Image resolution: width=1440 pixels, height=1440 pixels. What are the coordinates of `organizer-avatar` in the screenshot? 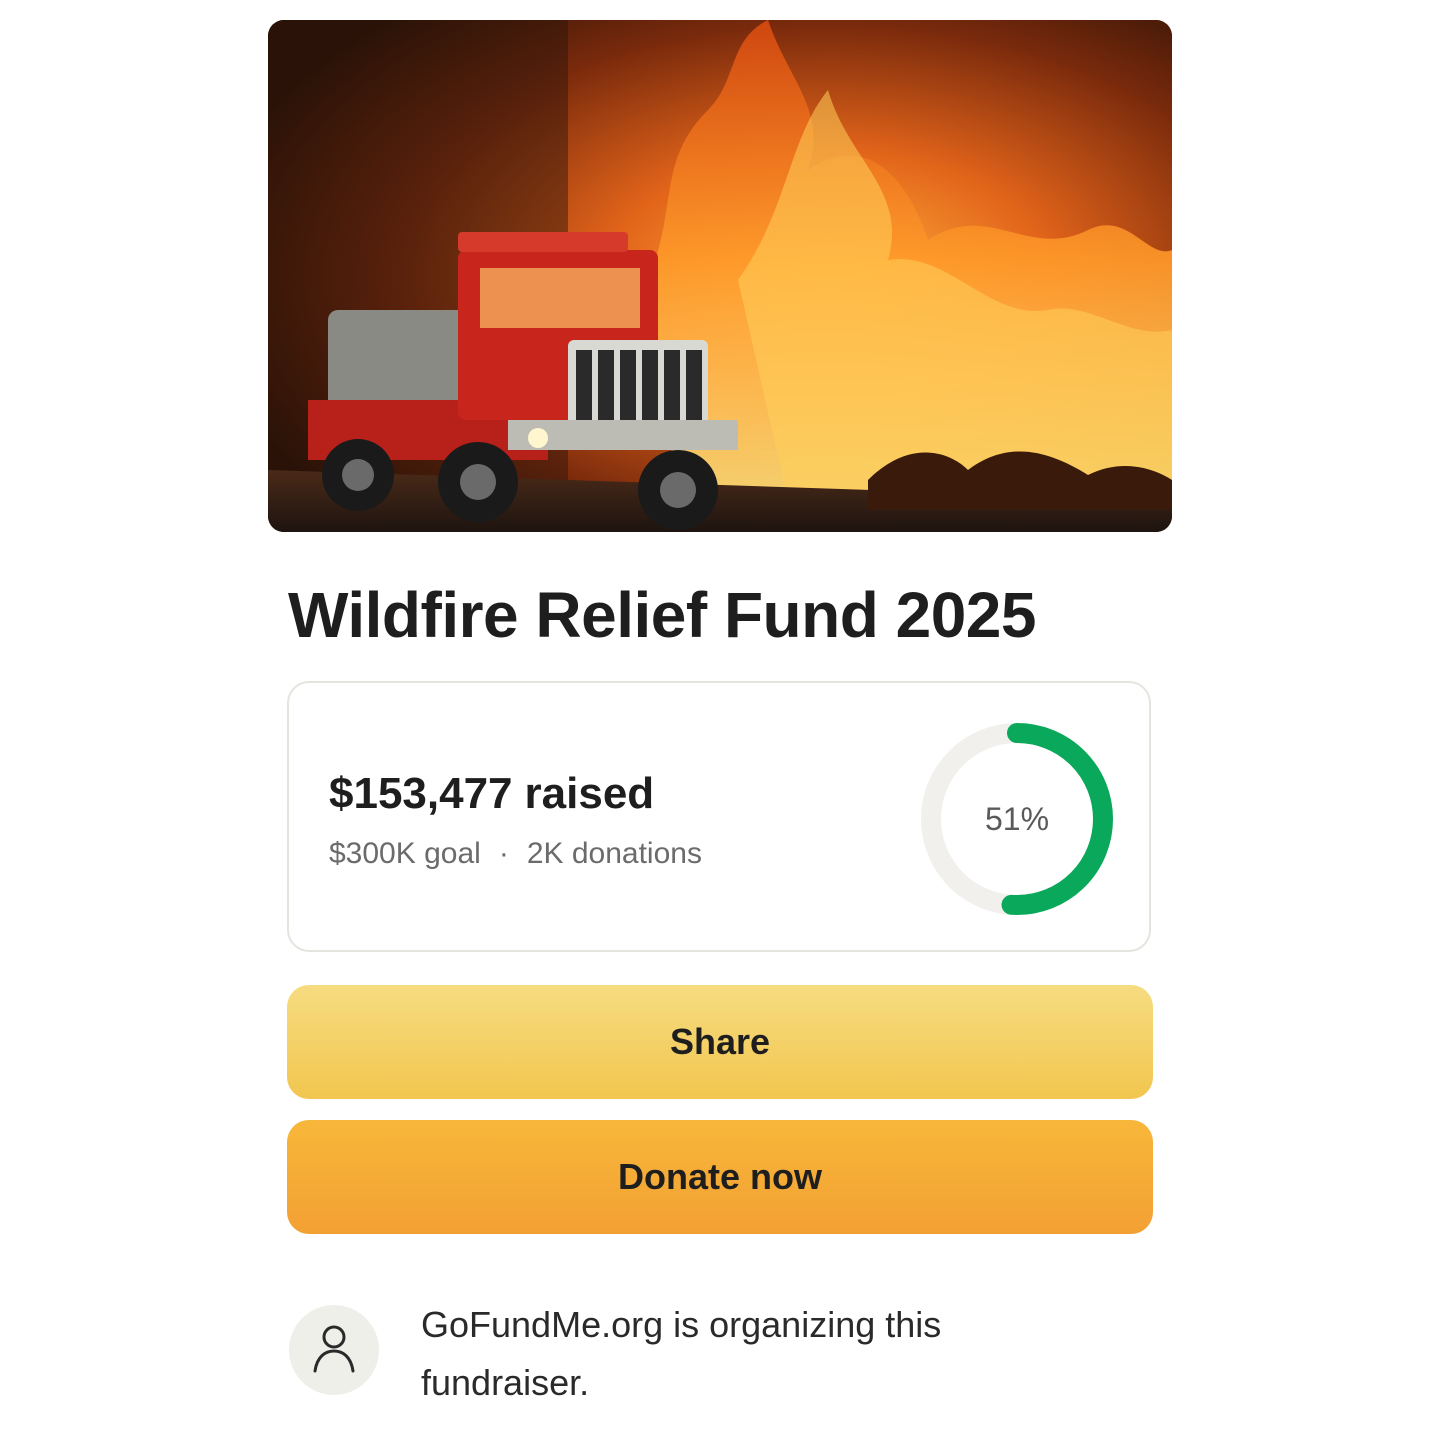 It's located at (334, 1350).